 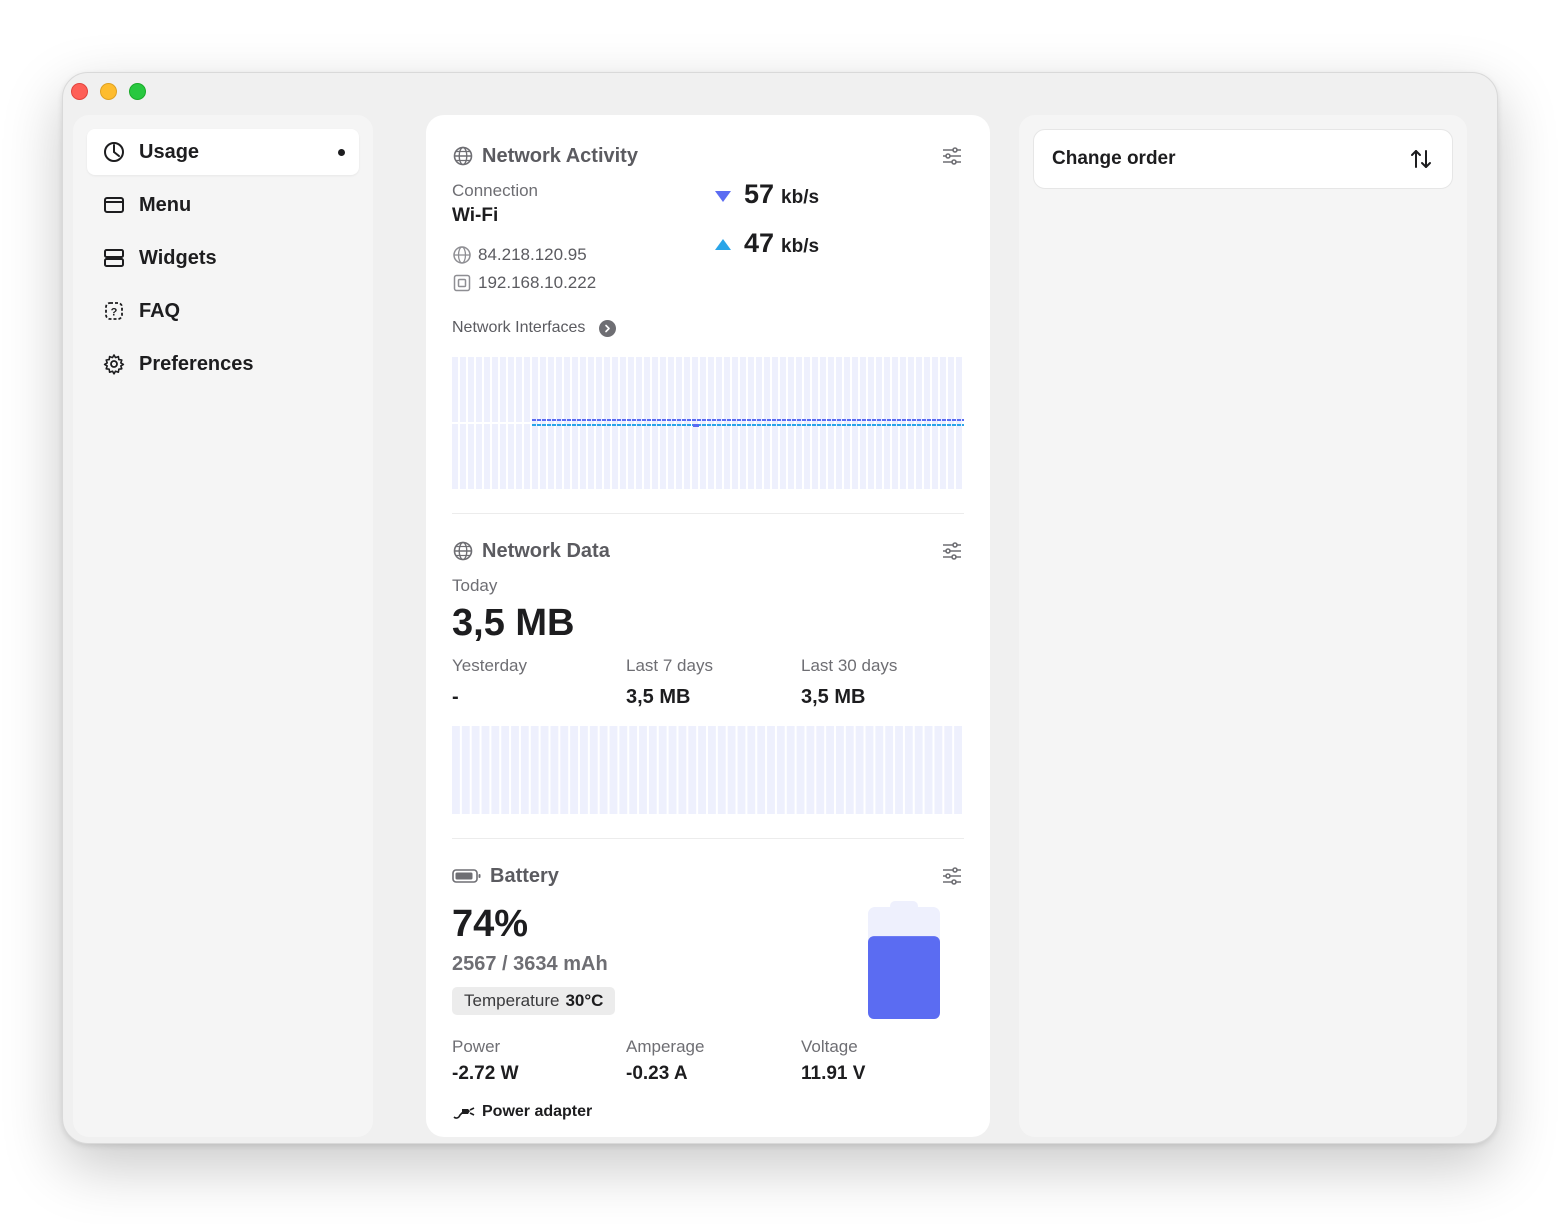 I want to click on minimize-button, so click(x=108, y=91).